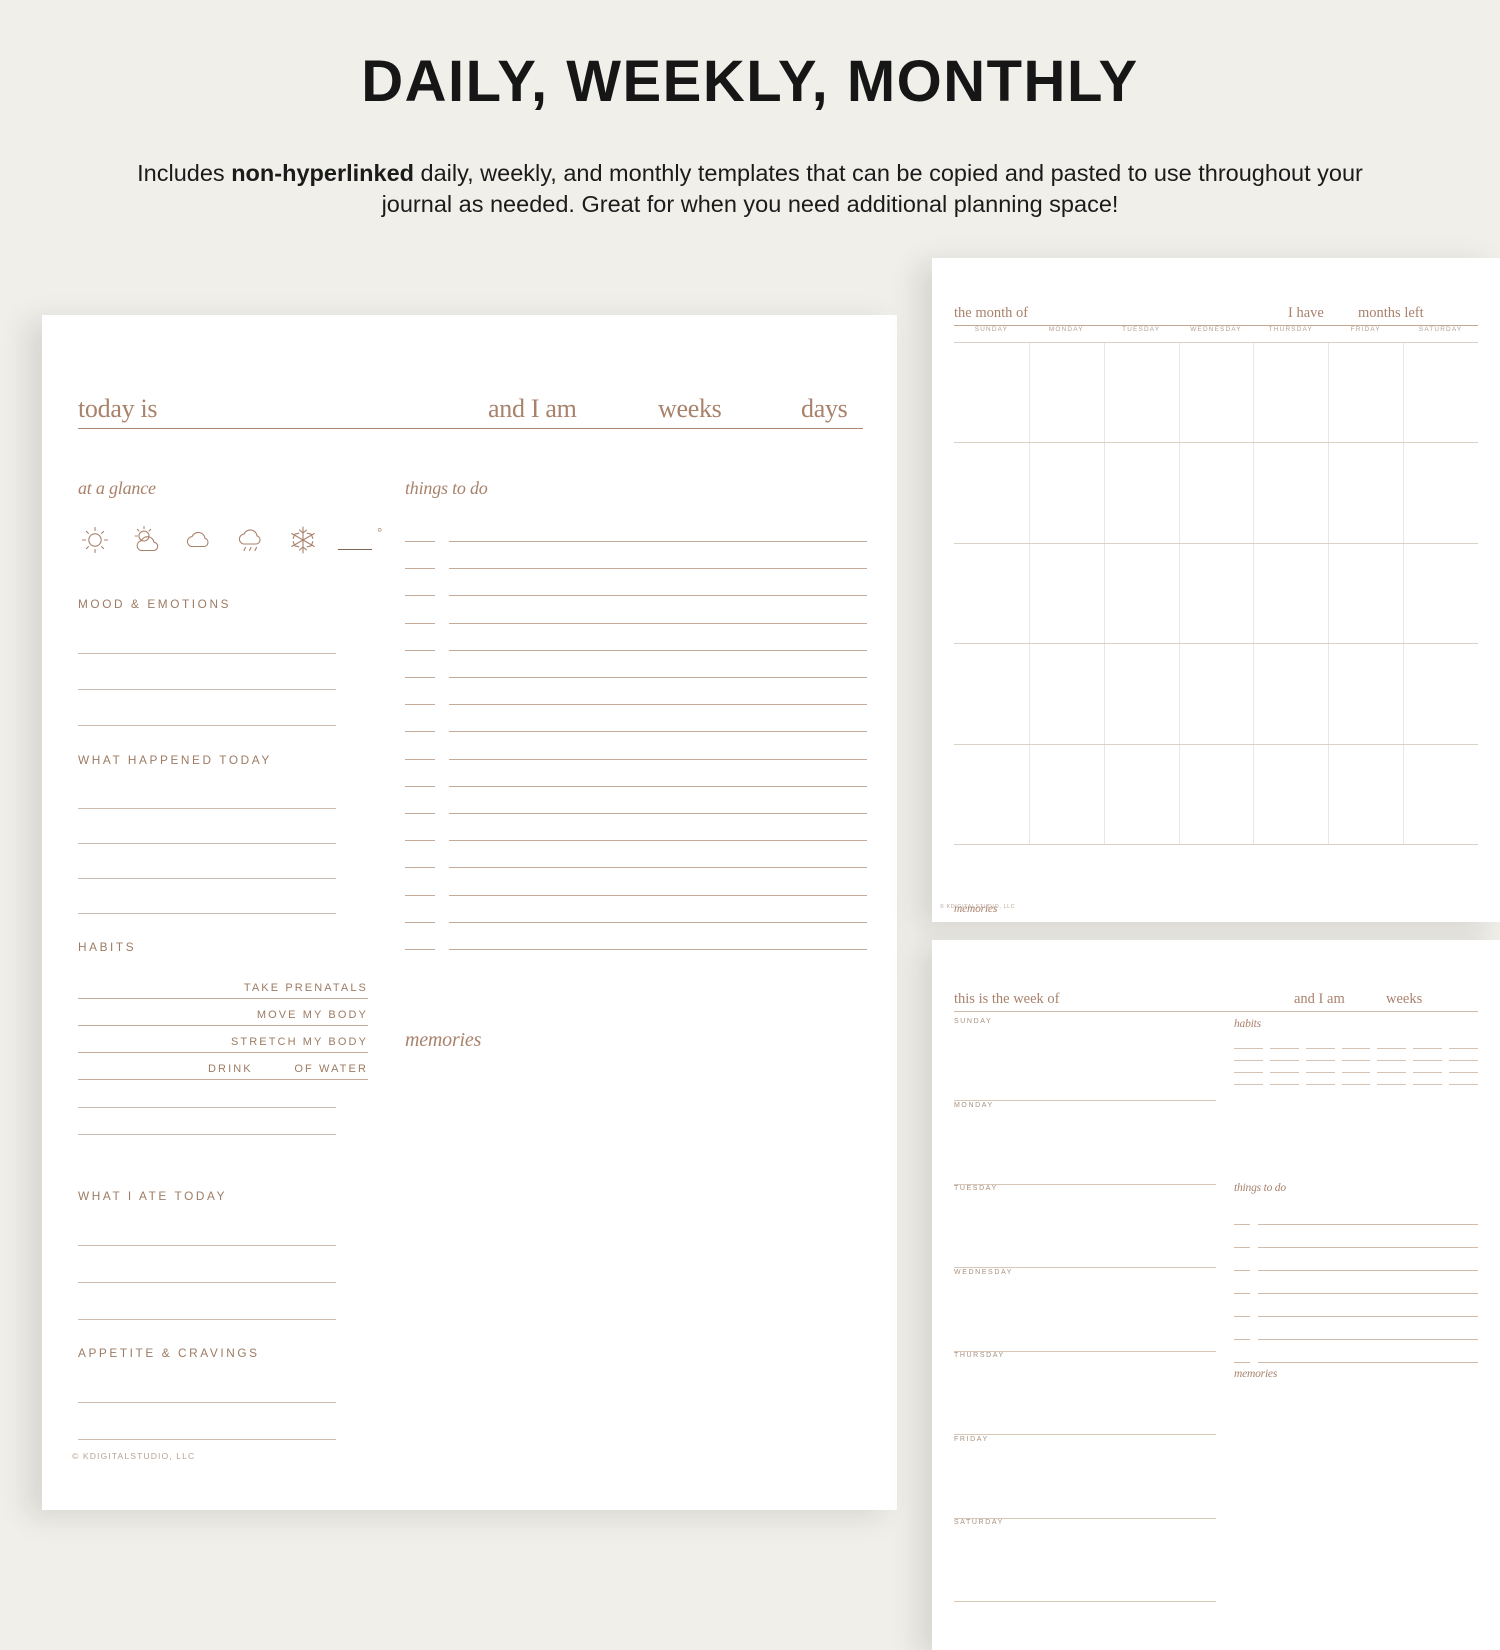 The width and height of the screenshot is (1500, 1650). What do you see at coordinates (658, 949) in the screenshot?
I see `things-to-do-write-line` at bounding box center [658, 949].